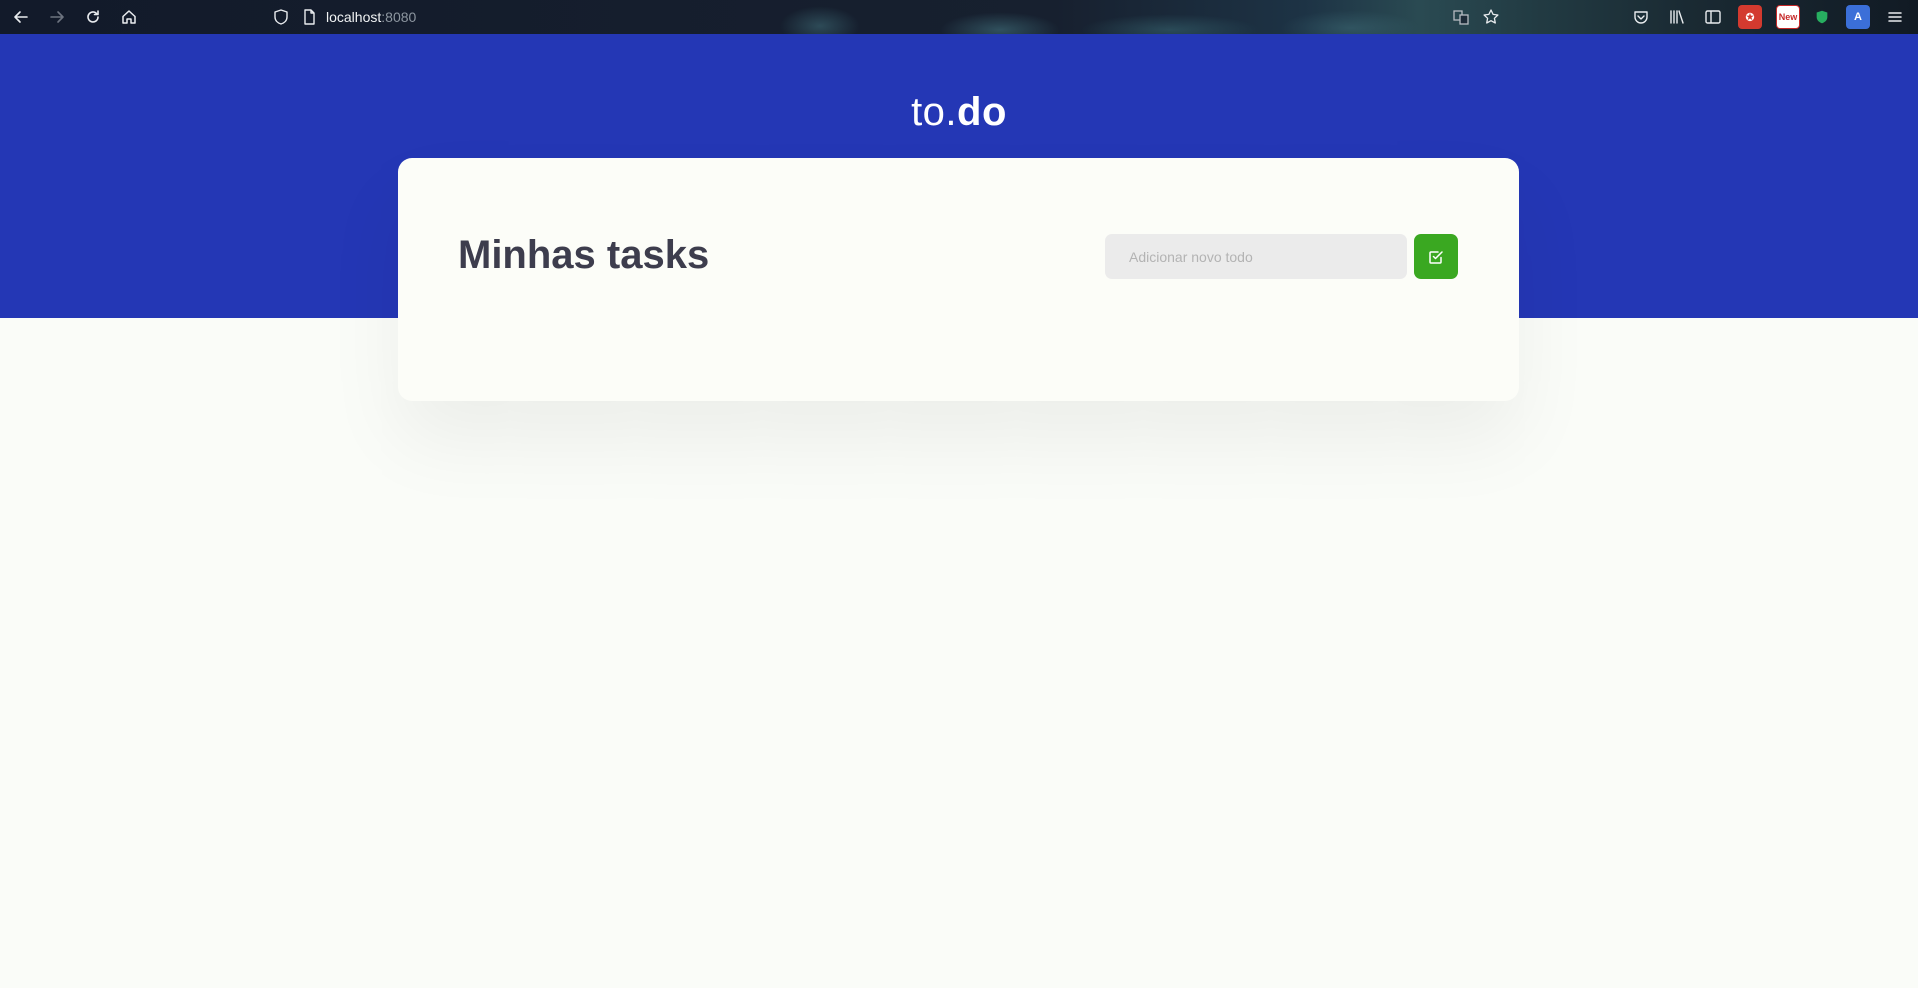 This screenshot has width=1918, height=988. I want to click on menu-button, so click(1895, 17).